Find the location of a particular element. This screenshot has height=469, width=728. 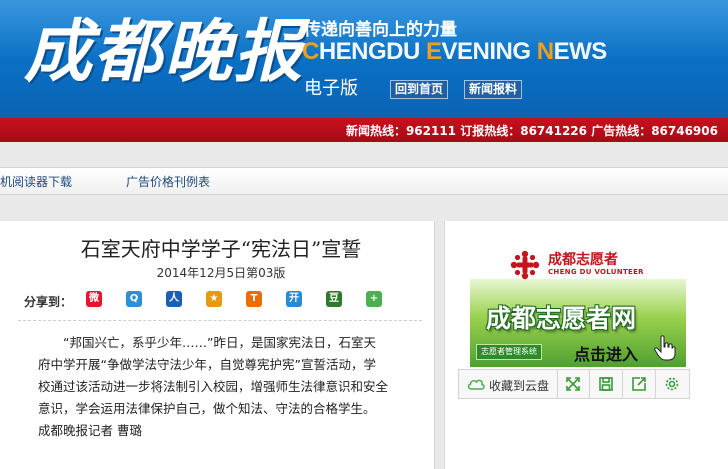

more-share-icon: + is located at coordinates (374, 299).